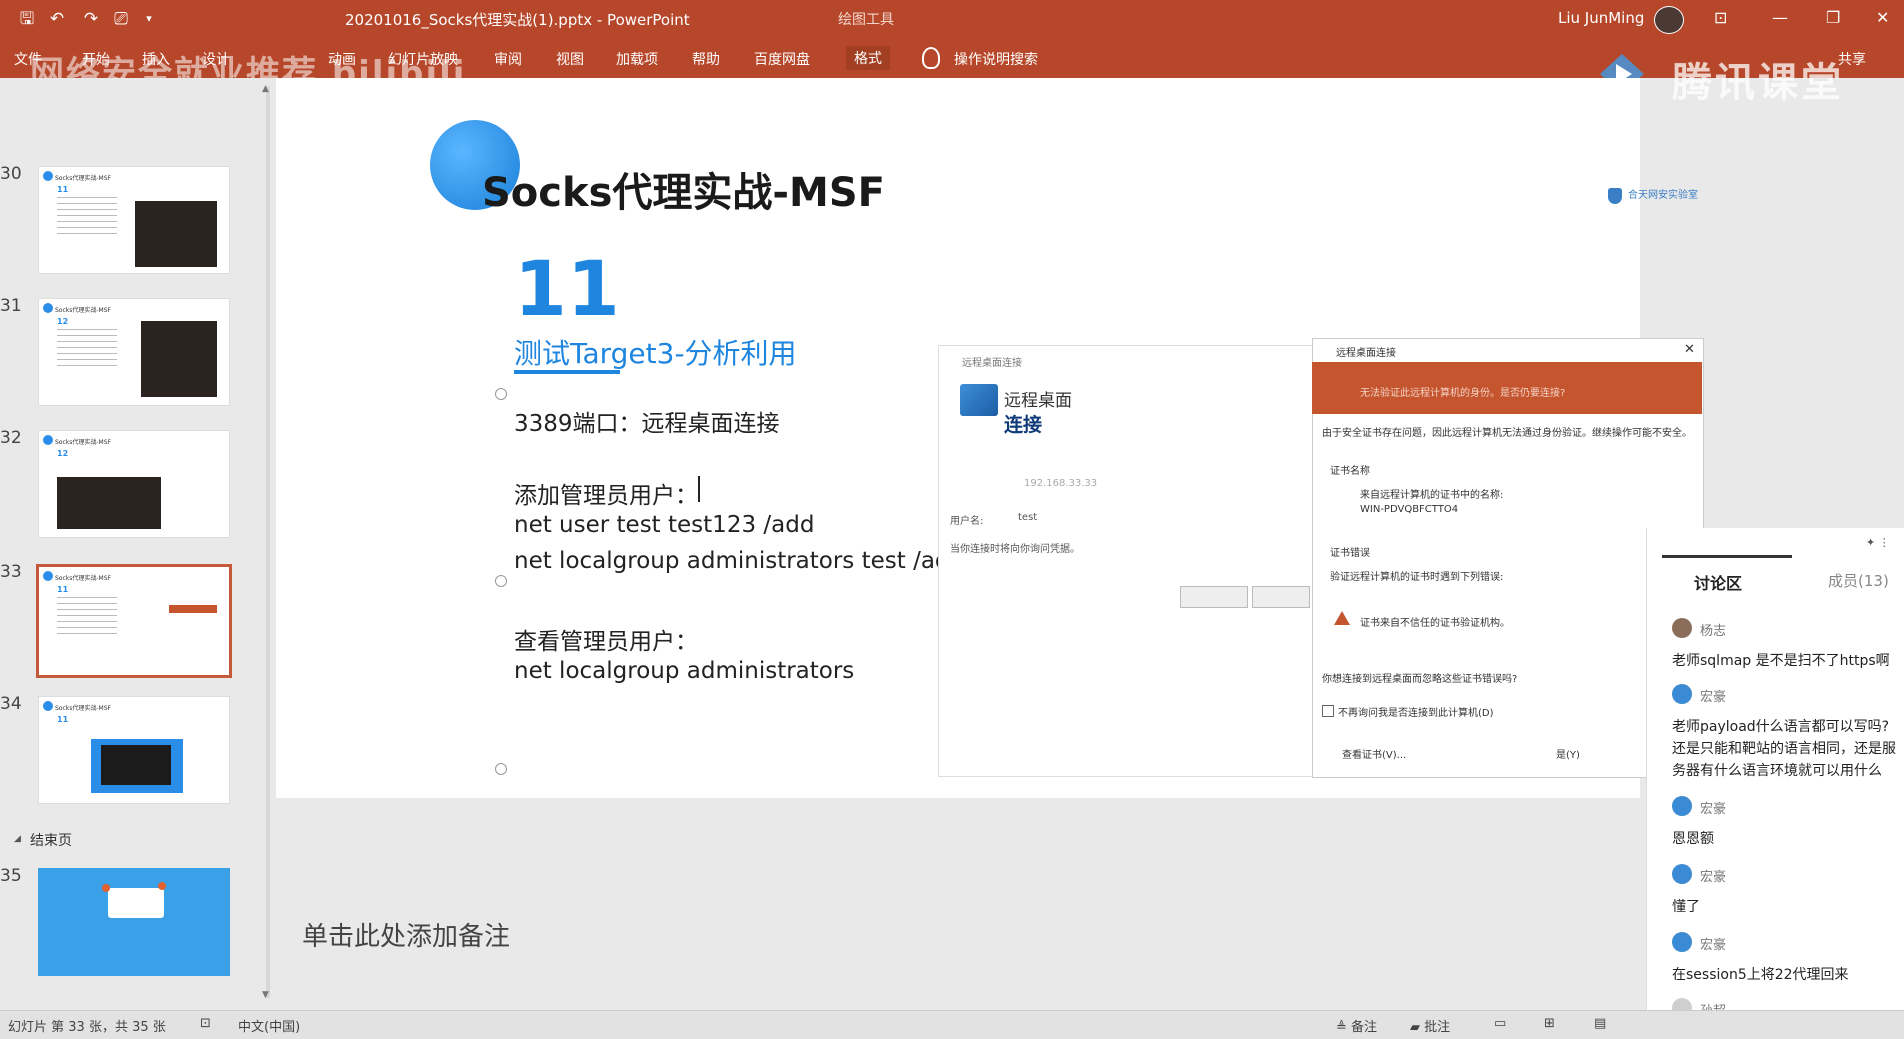  What do you see at coordinates (567, 288) in the screenshot?
I see `slide-big-number: 11` at bounding box center [567, 288].